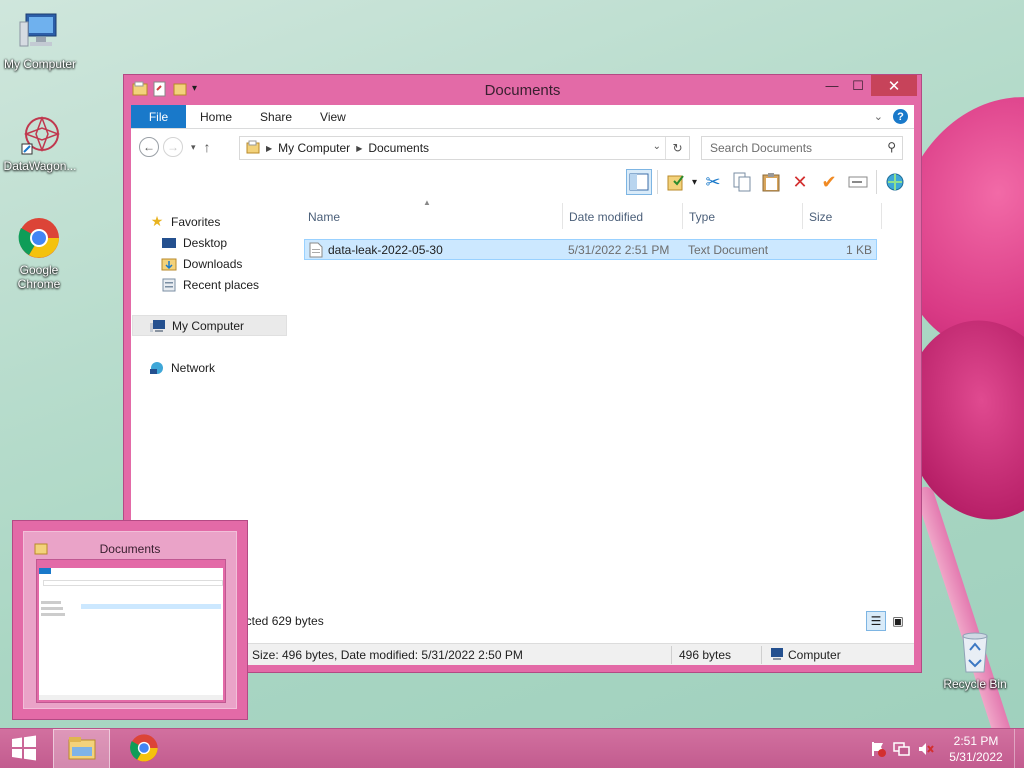 The image size is (1024, 768). I want to click on window-title: Documents, so click(522, 90).